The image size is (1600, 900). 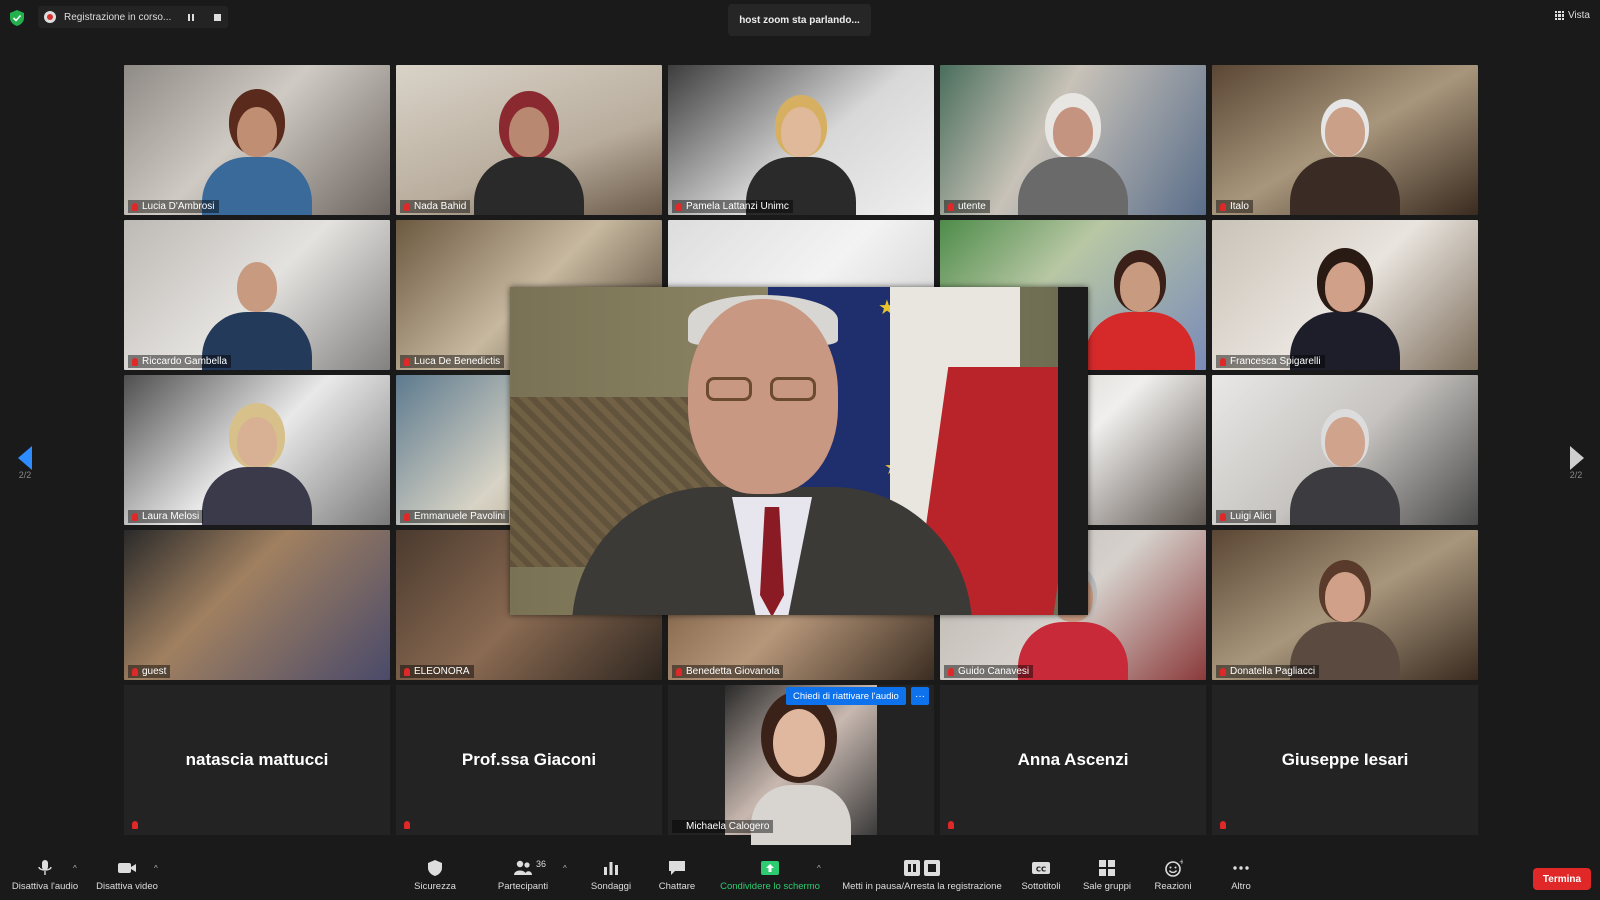 What do you see at coordinates (437, 671) in the screenshot?
I see `participant-name: ELEONORA` at bounding box center [437, 671].